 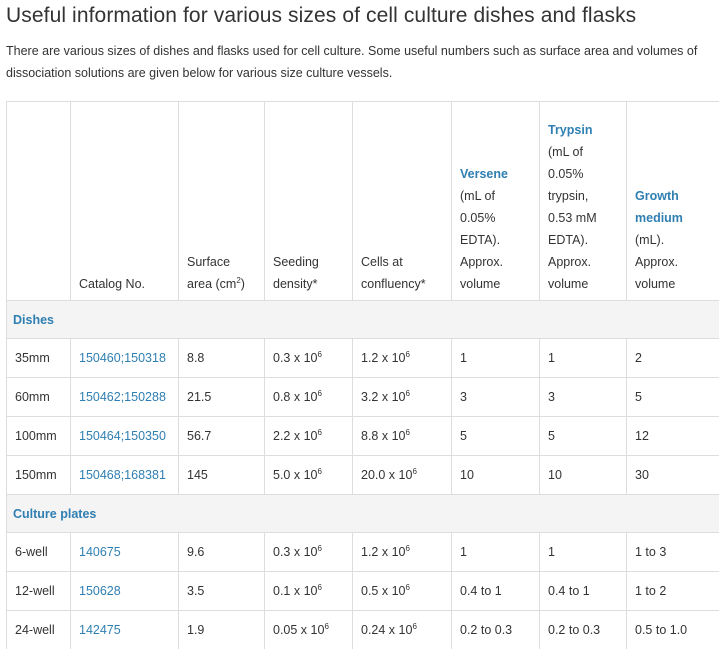 I want to click on growth-cell-text: 1 to 3, so click(x=651, y=552).